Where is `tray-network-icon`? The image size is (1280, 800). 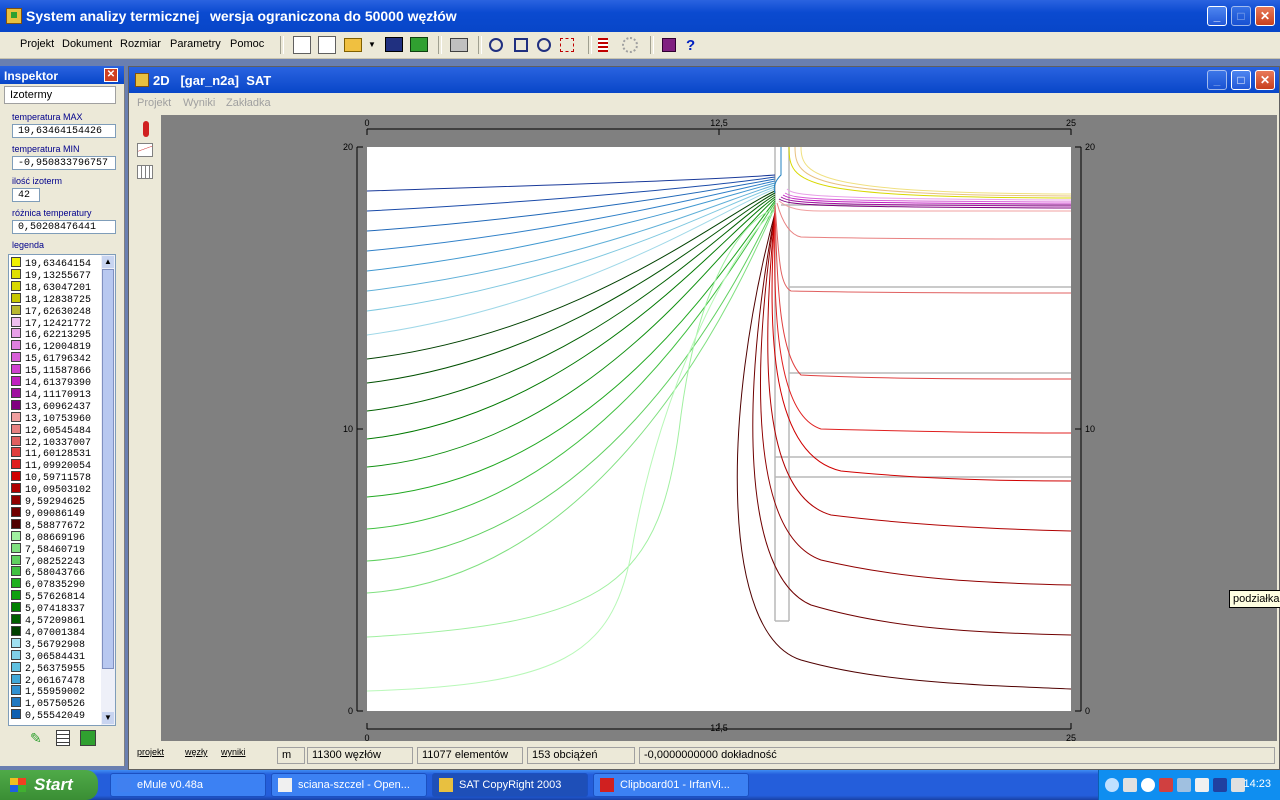
tray-network-icon is located at coordinates (1184, 785).